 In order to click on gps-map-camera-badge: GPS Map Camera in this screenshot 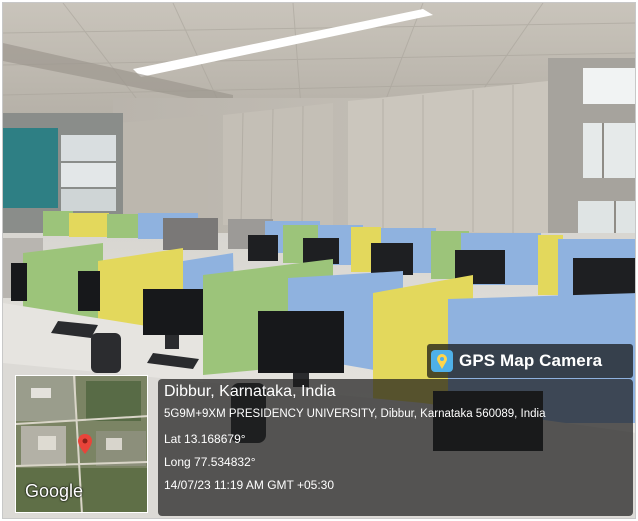, I will do `click(530, 361)`.